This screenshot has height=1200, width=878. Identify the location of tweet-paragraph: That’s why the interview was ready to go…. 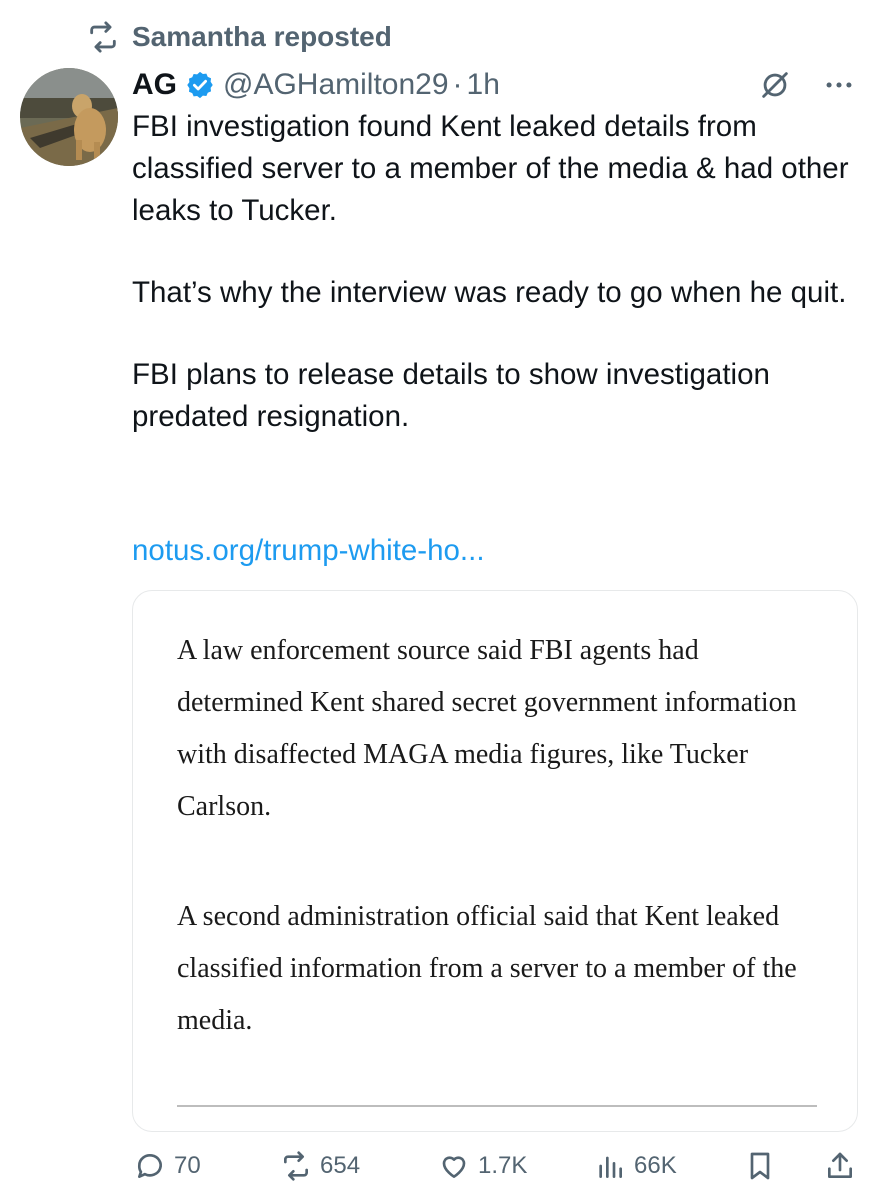
(489, 292).